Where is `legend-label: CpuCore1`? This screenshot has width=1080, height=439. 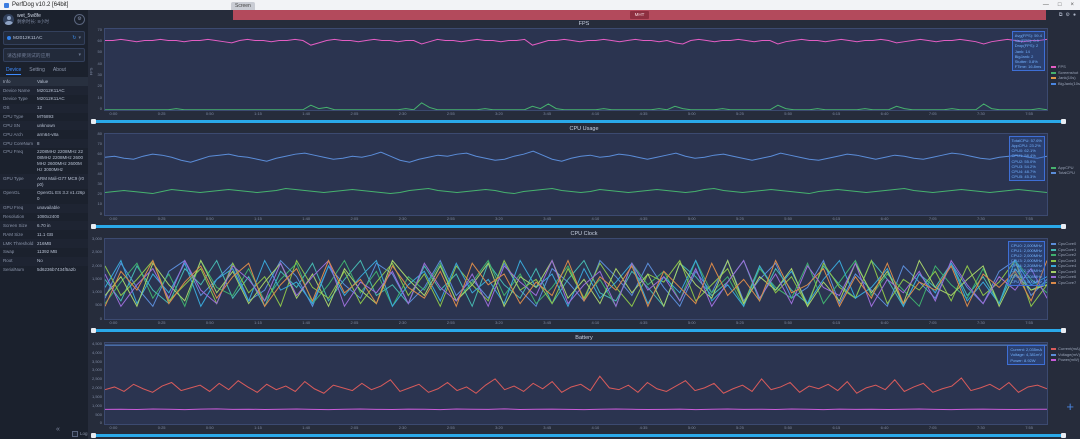 legend-label: CpuCore1 is located at coordinates (1067, 249).